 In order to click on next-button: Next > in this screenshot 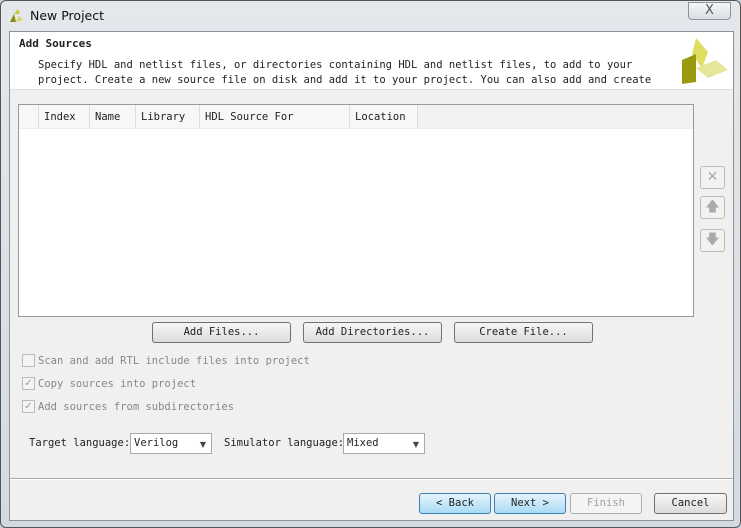, I will do `click(530, 503)`.